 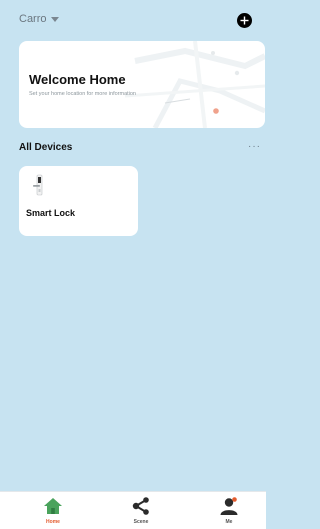 I want to click on home-selector: Carro, so click(x=39, y=19).